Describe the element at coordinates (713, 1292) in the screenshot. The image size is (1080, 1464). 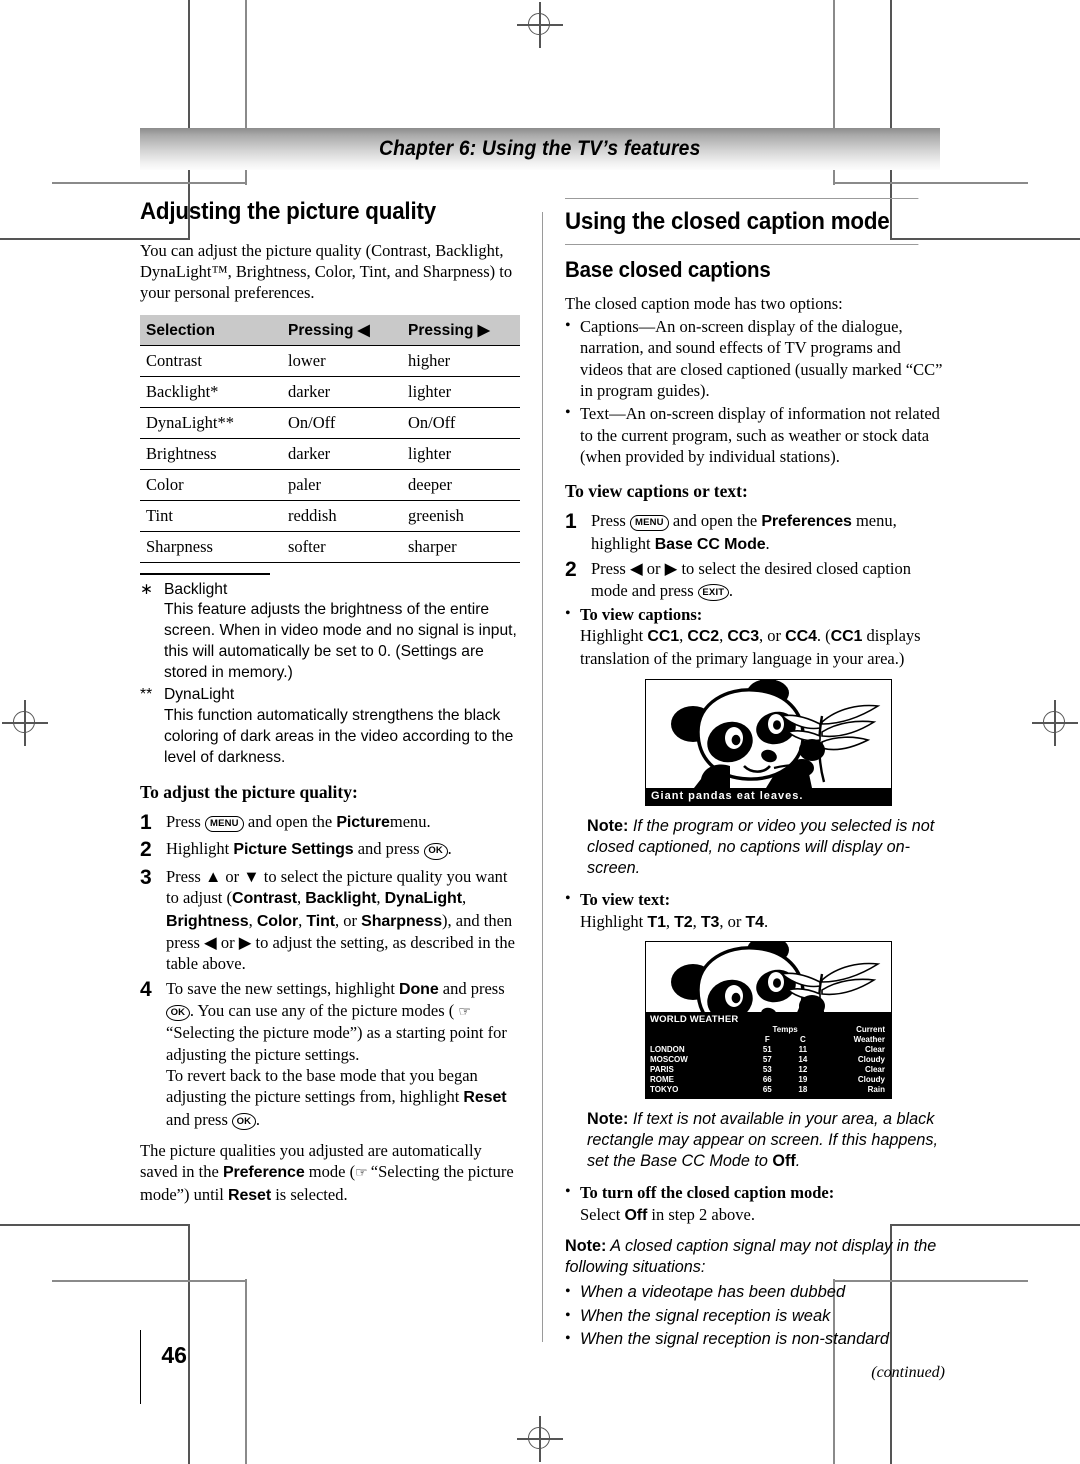
I see `situation-text: When a videotape has been dubbed` at that location.